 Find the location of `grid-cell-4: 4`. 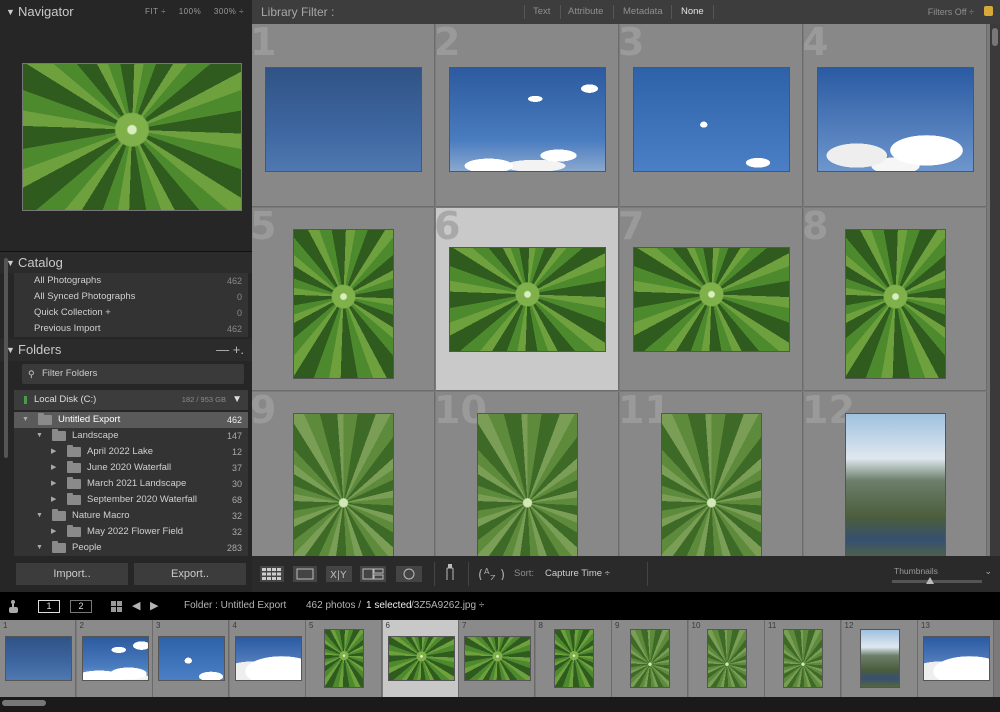

grid-cell-4: 4 is located at coordinates (895, 115).